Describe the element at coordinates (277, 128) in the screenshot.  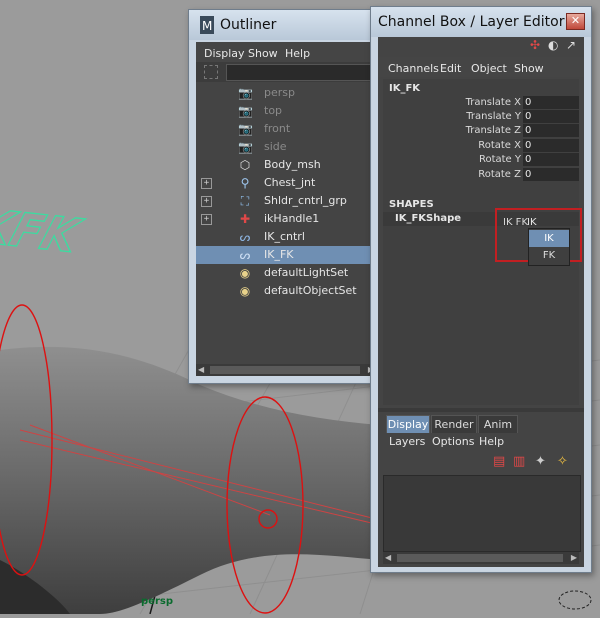
I see `outliner-item-label: front` at that location.